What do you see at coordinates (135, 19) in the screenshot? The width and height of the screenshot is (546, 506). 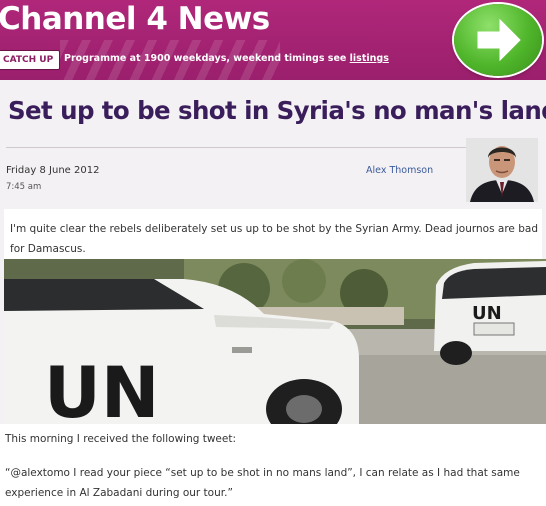 I see `site-title: Channel 4 News` at bounding box center [135, 19].